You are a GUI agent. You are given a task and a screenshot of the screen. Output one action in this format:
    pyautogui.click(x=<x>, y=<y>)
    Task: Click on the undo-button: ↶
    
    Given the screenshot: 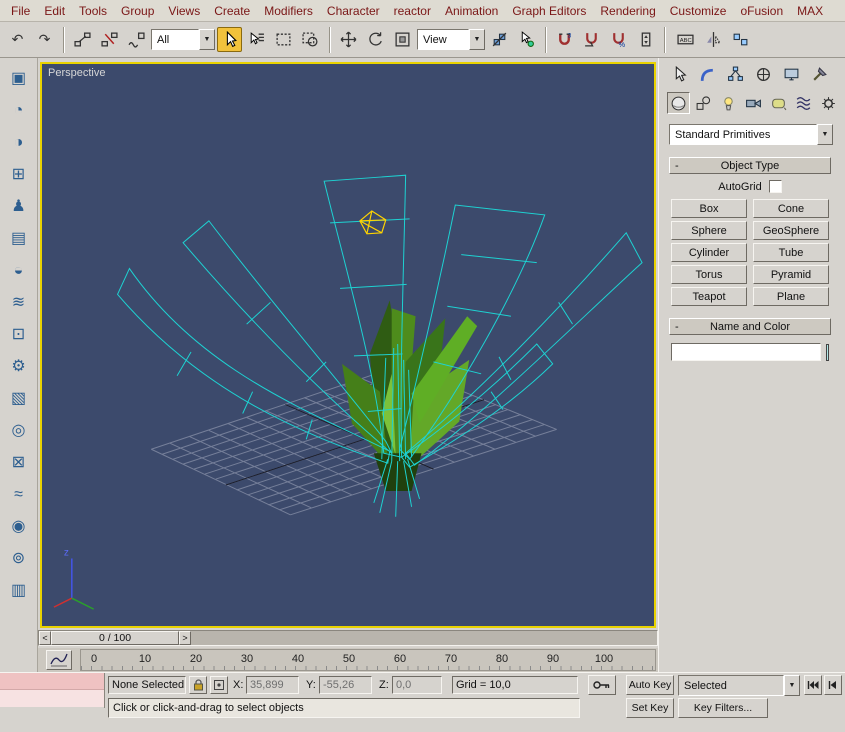 What is the action you would take?
    pyautogui.click(x=17, y=39)
    